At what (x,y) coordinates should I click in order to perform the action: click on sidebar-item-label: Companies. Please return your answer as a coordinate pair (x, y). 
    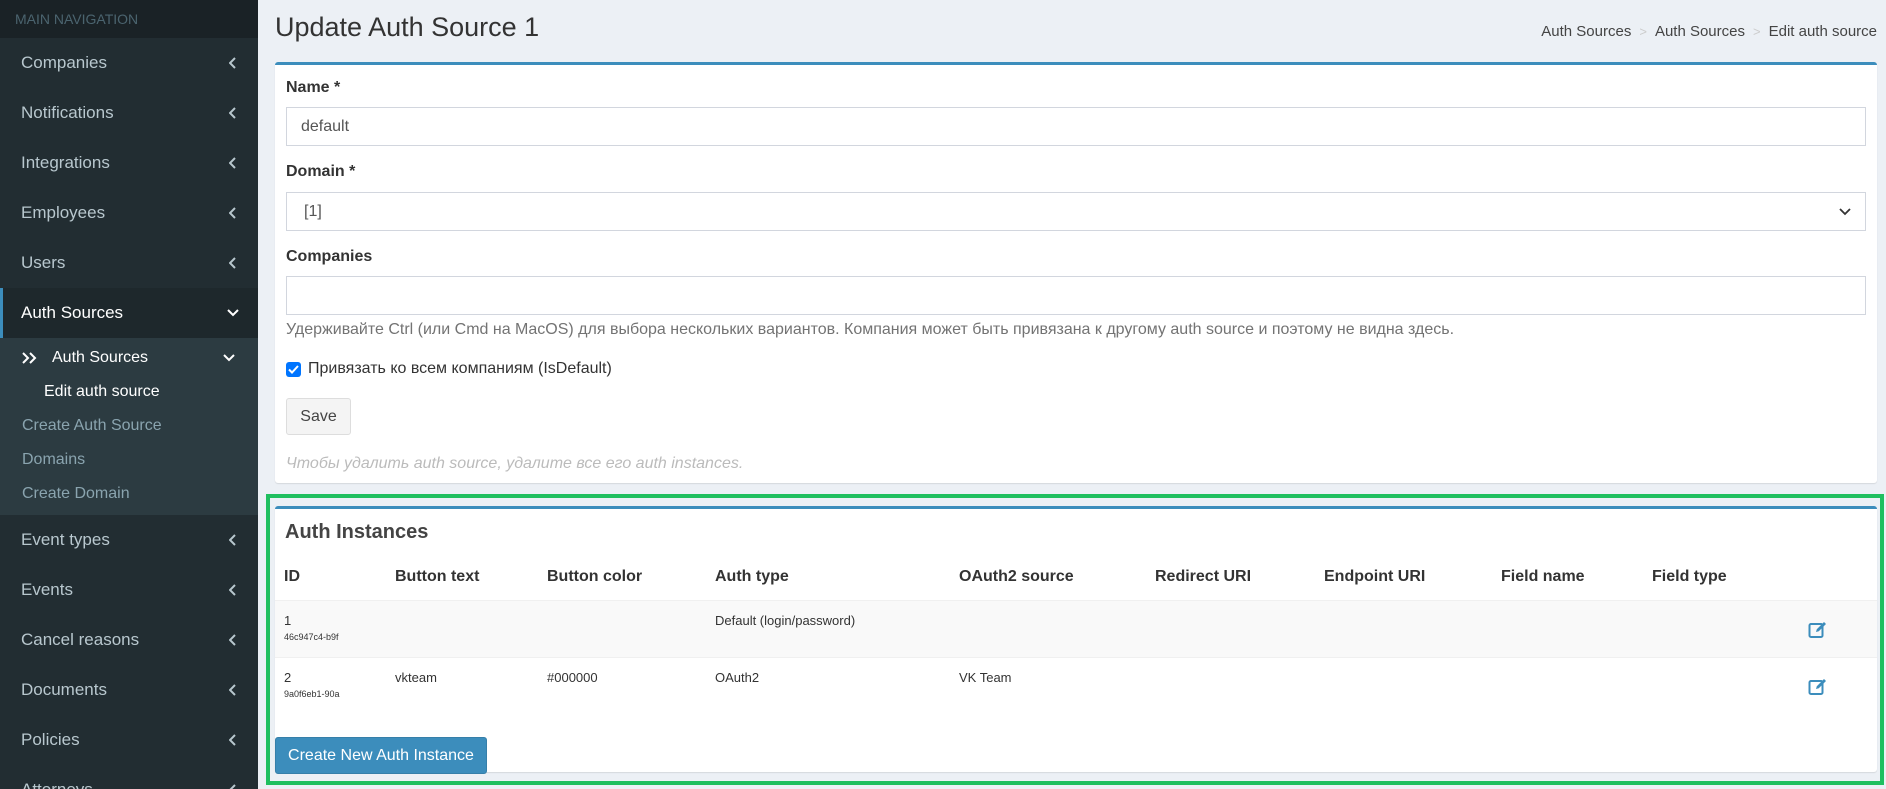
    Looking at the image, I should click on (64, 62).